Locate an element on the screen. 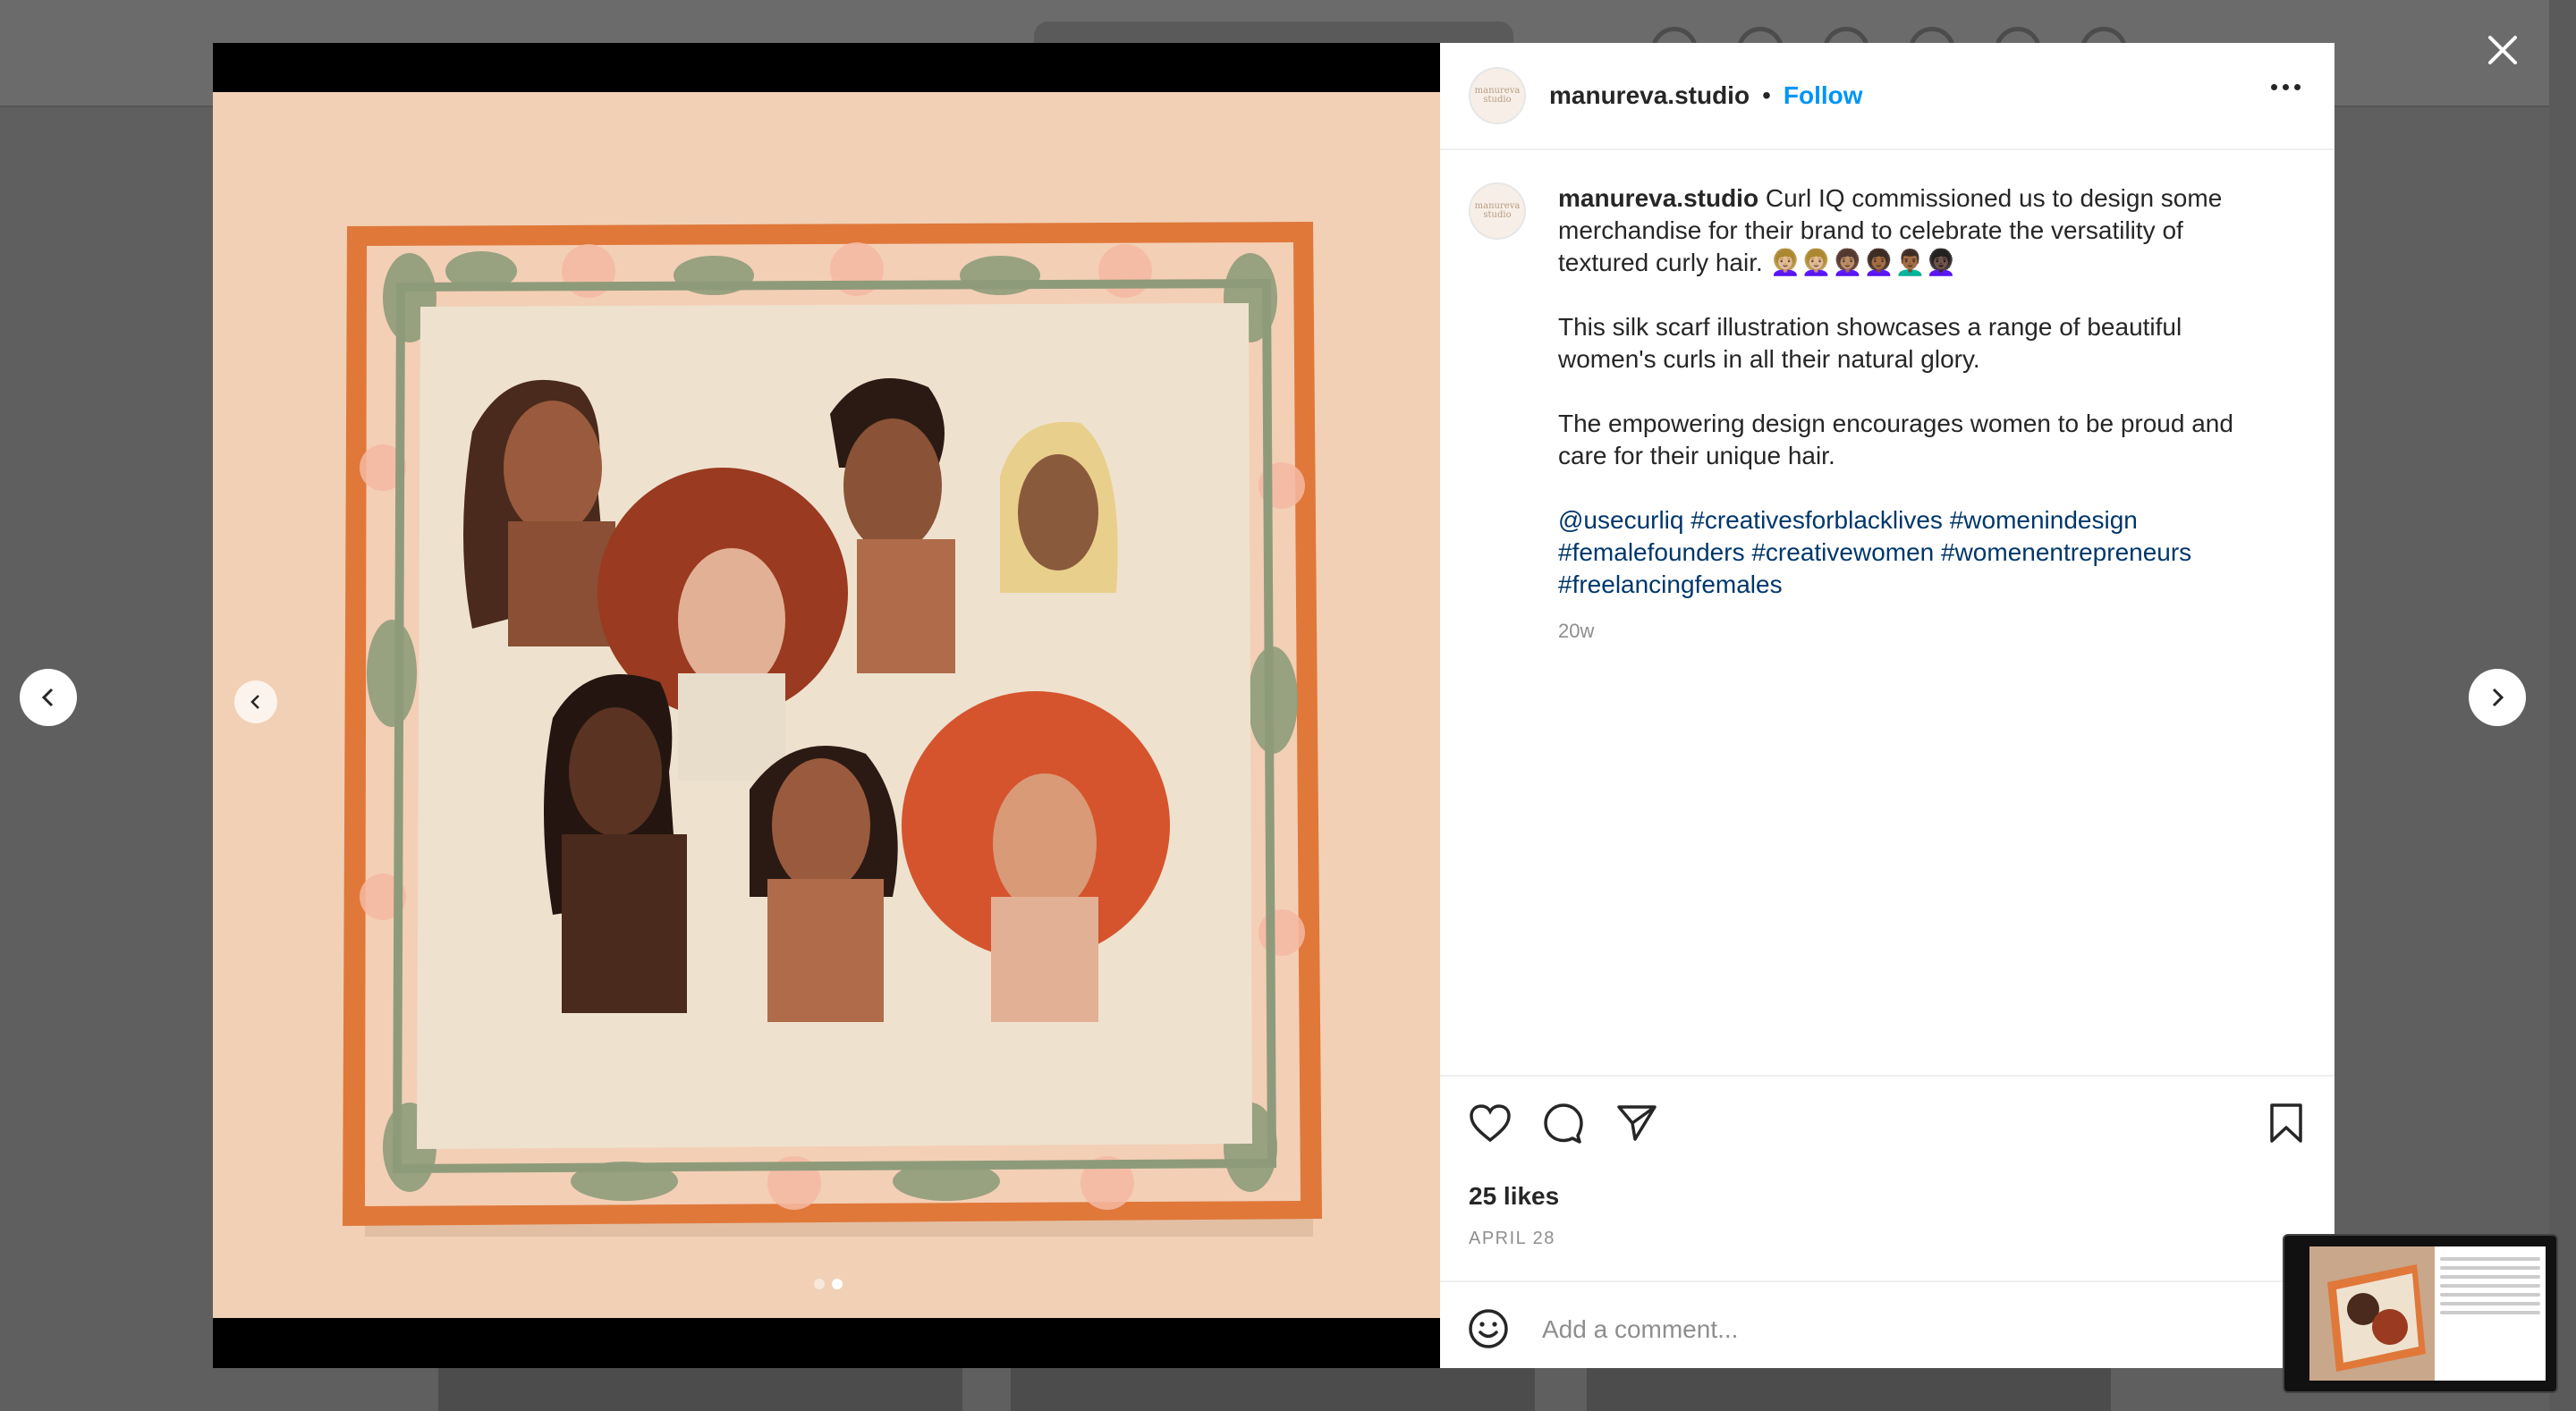 The image size is (2576, 1411). post-age: 20w is located at coordinates (1916, 631).